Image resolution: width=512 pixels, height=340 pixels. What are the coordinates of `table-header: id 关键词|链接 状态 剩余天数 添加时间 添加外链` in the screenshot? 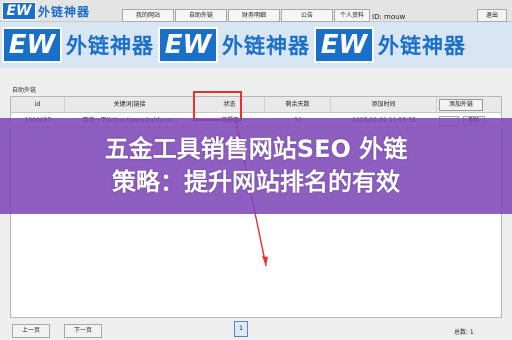 It's located at (256, 105).